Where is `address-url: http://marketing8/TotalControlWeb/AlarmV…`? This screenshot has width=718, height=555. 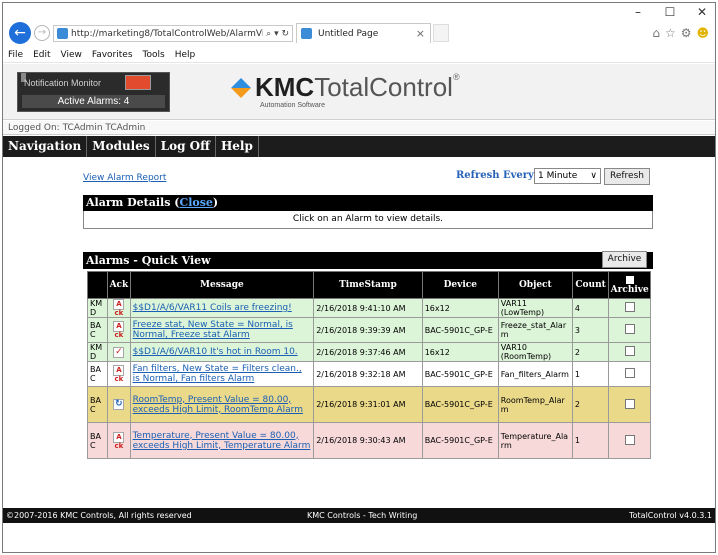
address-url: http://marketing8/TotalControlWeb/AlarmV… is located at coordinates (167, 34).